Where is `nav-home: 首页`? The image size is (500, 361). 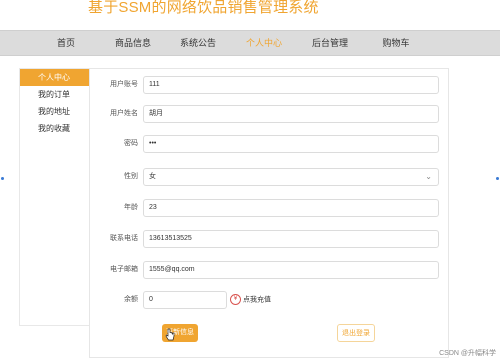
nav-home: 首页 is located at coordinates (66, 43).